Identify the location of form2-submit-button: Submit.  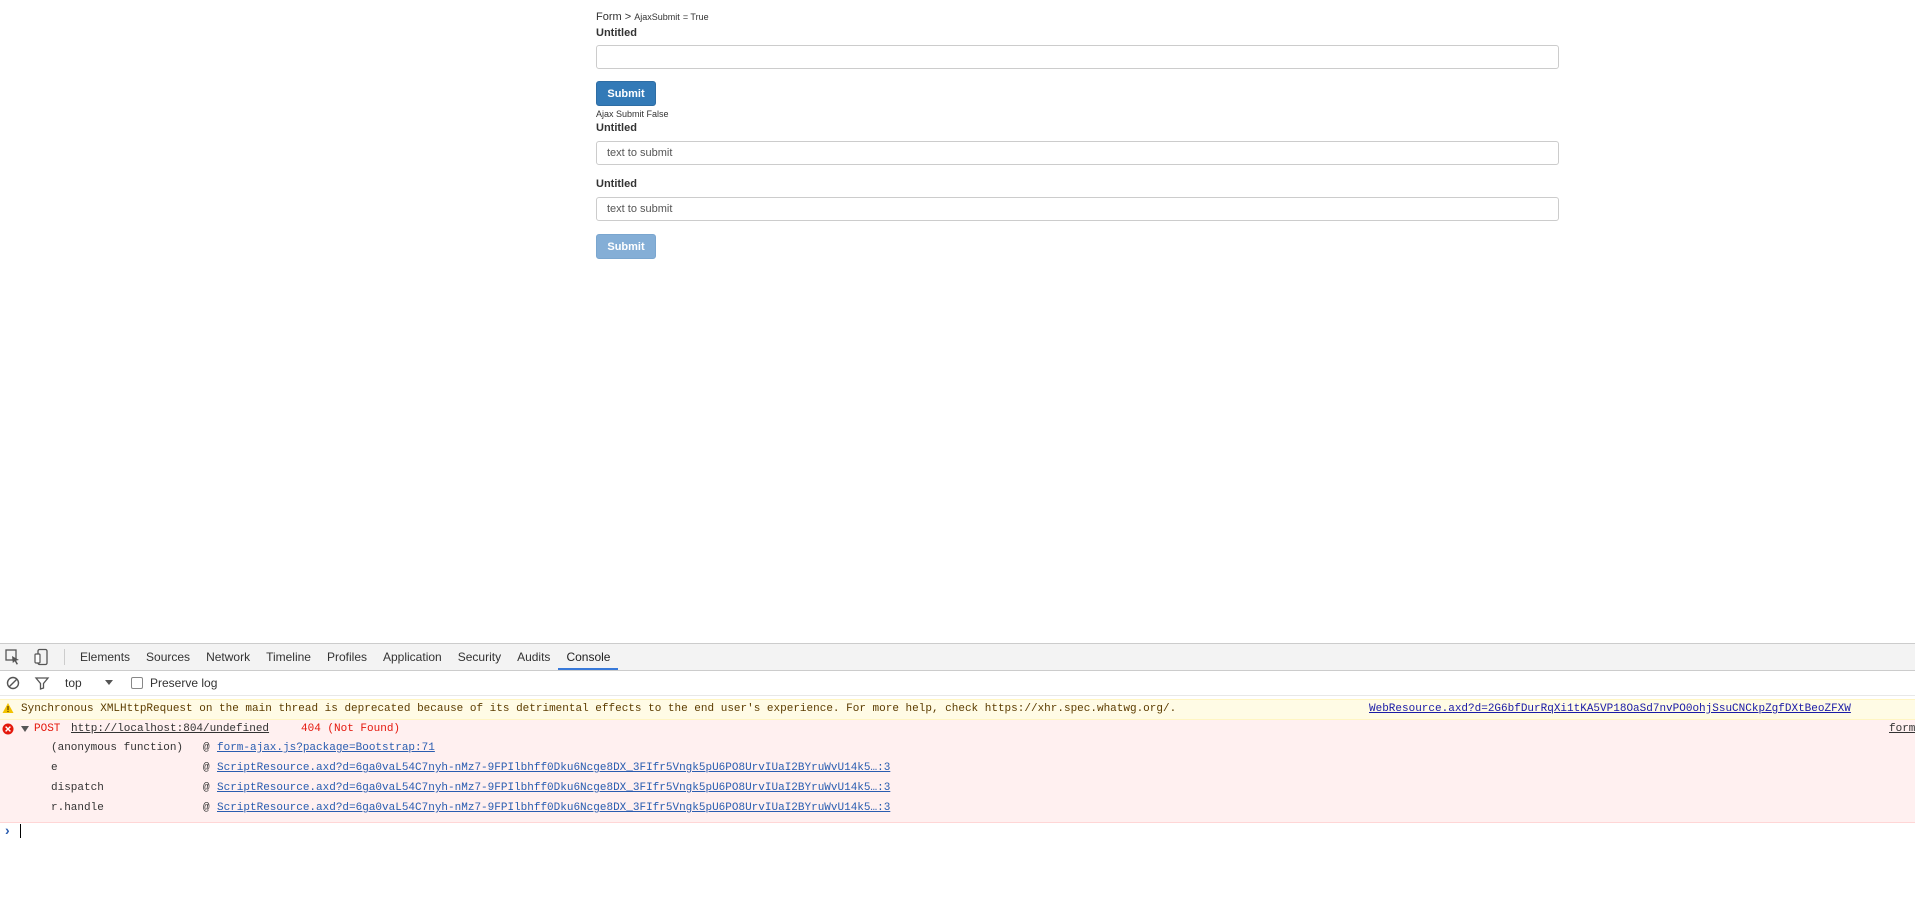
(626, 246).